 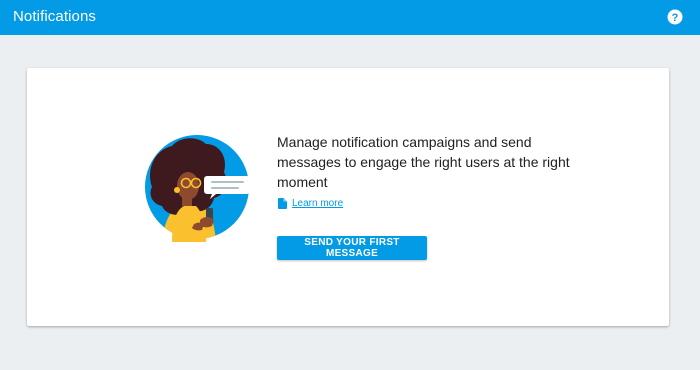 I want to click on learn-more-label: Learn more, so click(x=317, y=203).